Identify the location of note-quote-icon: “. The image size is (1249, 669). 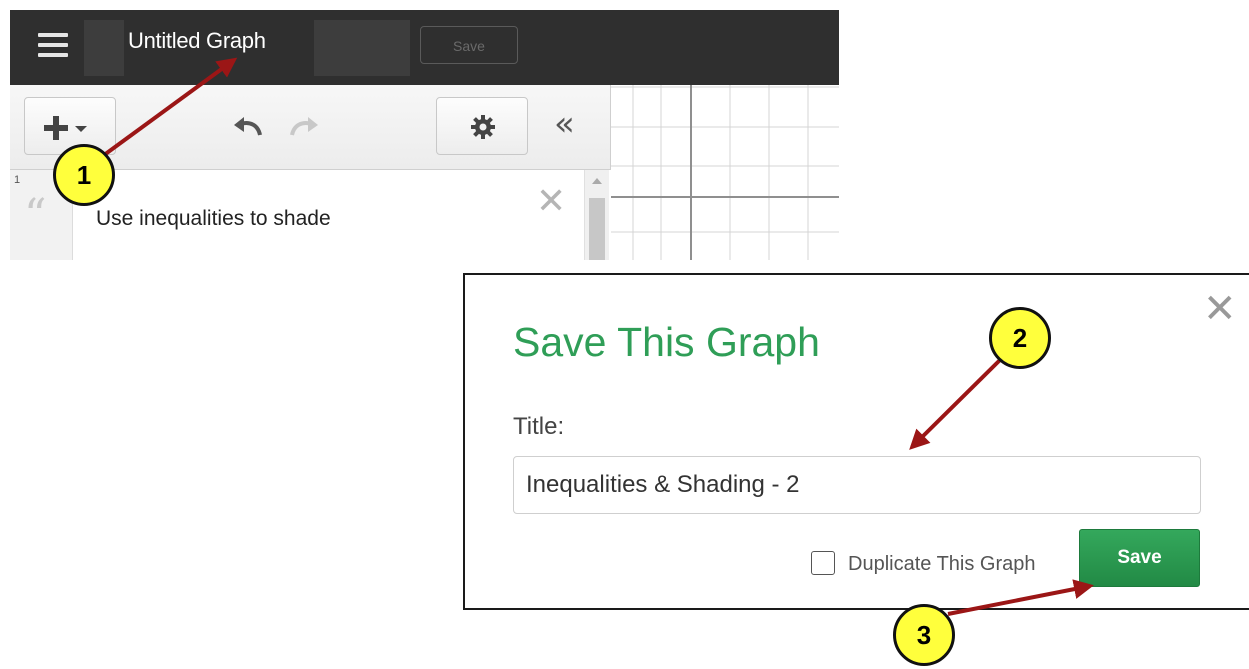
(35, 215).